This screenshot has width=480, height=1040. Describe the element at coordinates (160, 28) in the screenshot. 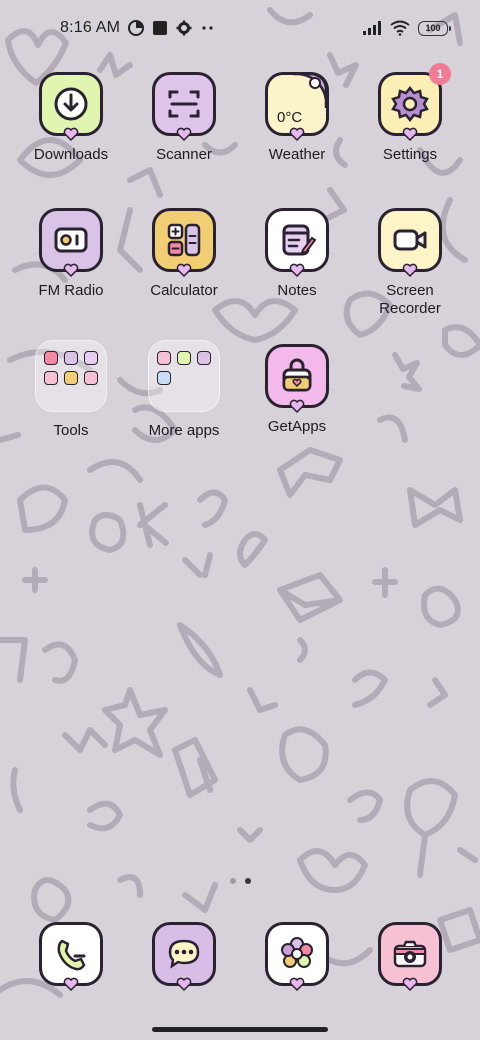

I see `stop-square-icon` at that location.